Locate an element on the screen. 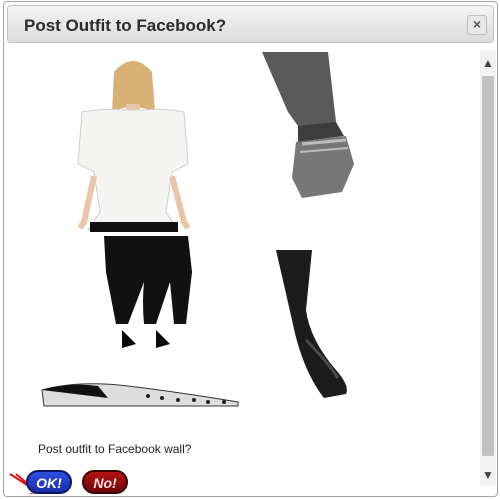  dialog-titlebar: Post Outfit to Facebook? × is located at coordinates (250, 24).